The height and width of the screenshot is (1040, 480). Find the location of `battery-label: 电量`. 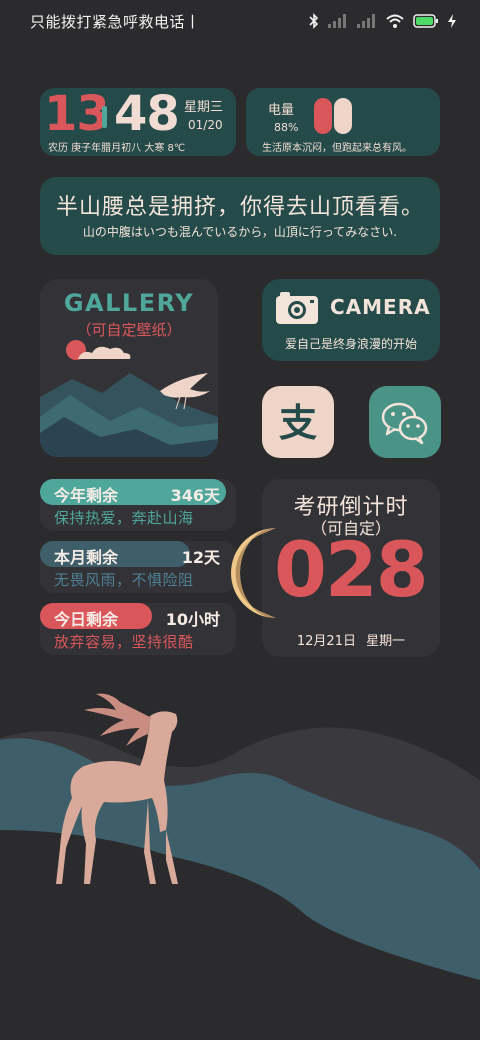

battery-label: 电量 is located at coordinates (281, 110).